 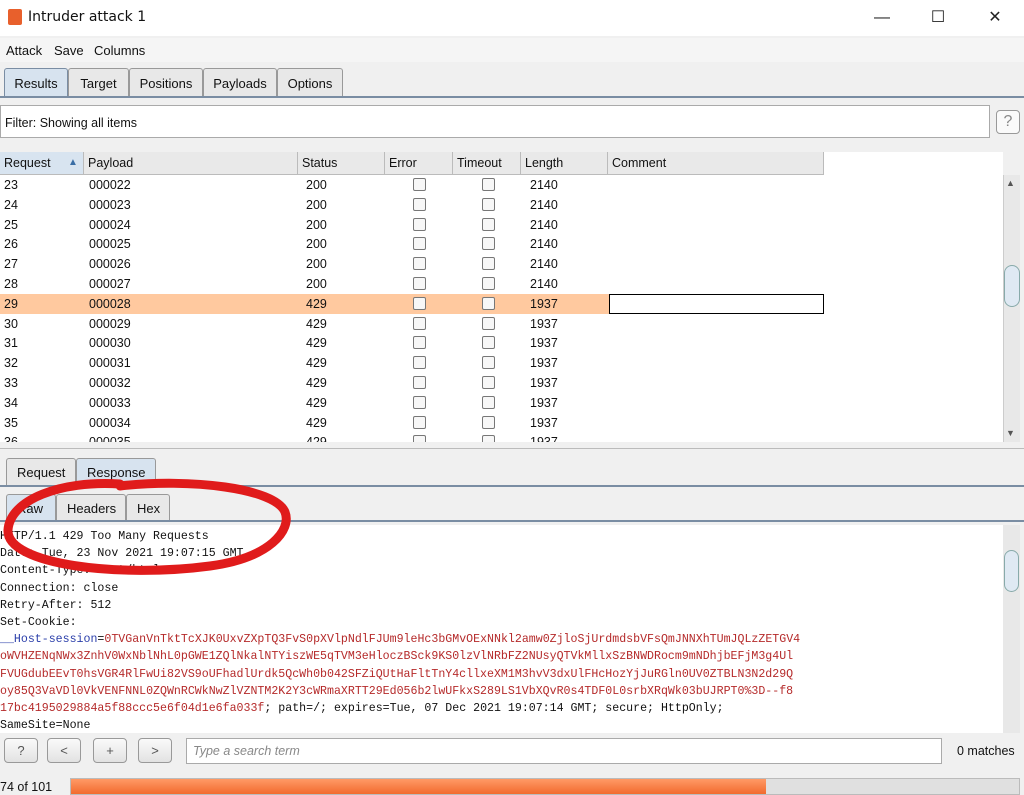 What do you see at coordinates (1011, 629) in the screenshot?
I see `response-scrollbar` at bounding box center [1011, 629].